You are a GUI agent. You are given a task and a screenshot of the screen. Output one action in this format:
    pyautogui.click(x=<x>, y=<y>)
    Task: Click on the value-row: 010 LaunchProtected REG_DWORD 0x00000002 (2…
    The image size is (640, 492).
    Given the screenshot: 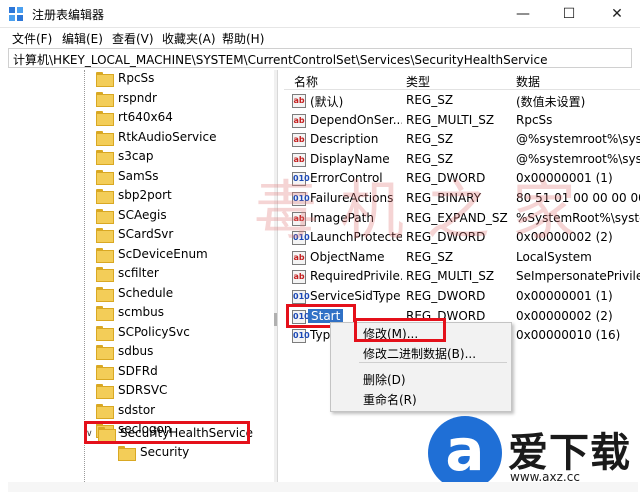 What is the action you would take?
    pyautogui.click(x=462, y=239)
    